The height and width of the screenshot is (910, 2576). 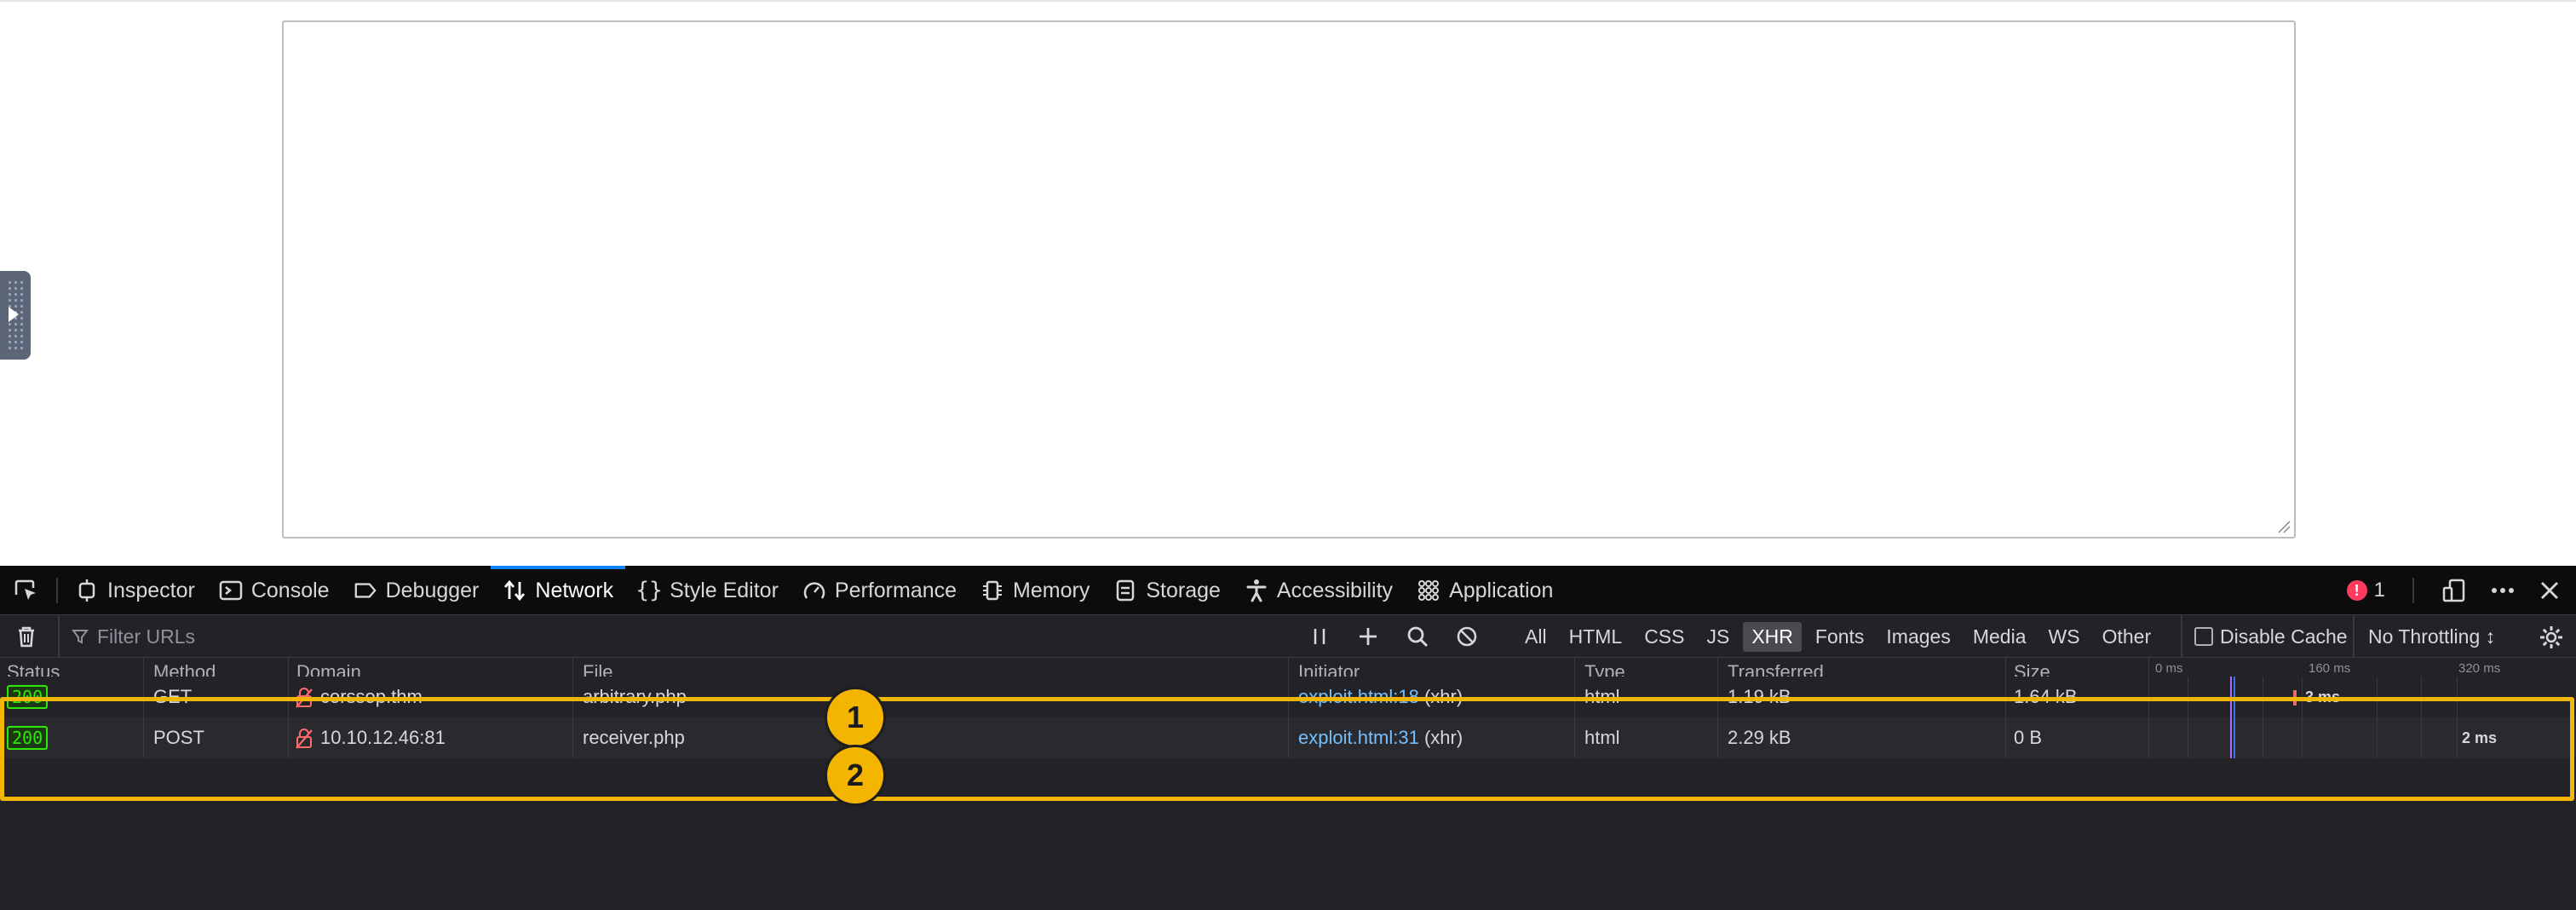 I want to click on filter-images: Images, so click(x=1918, y=637).